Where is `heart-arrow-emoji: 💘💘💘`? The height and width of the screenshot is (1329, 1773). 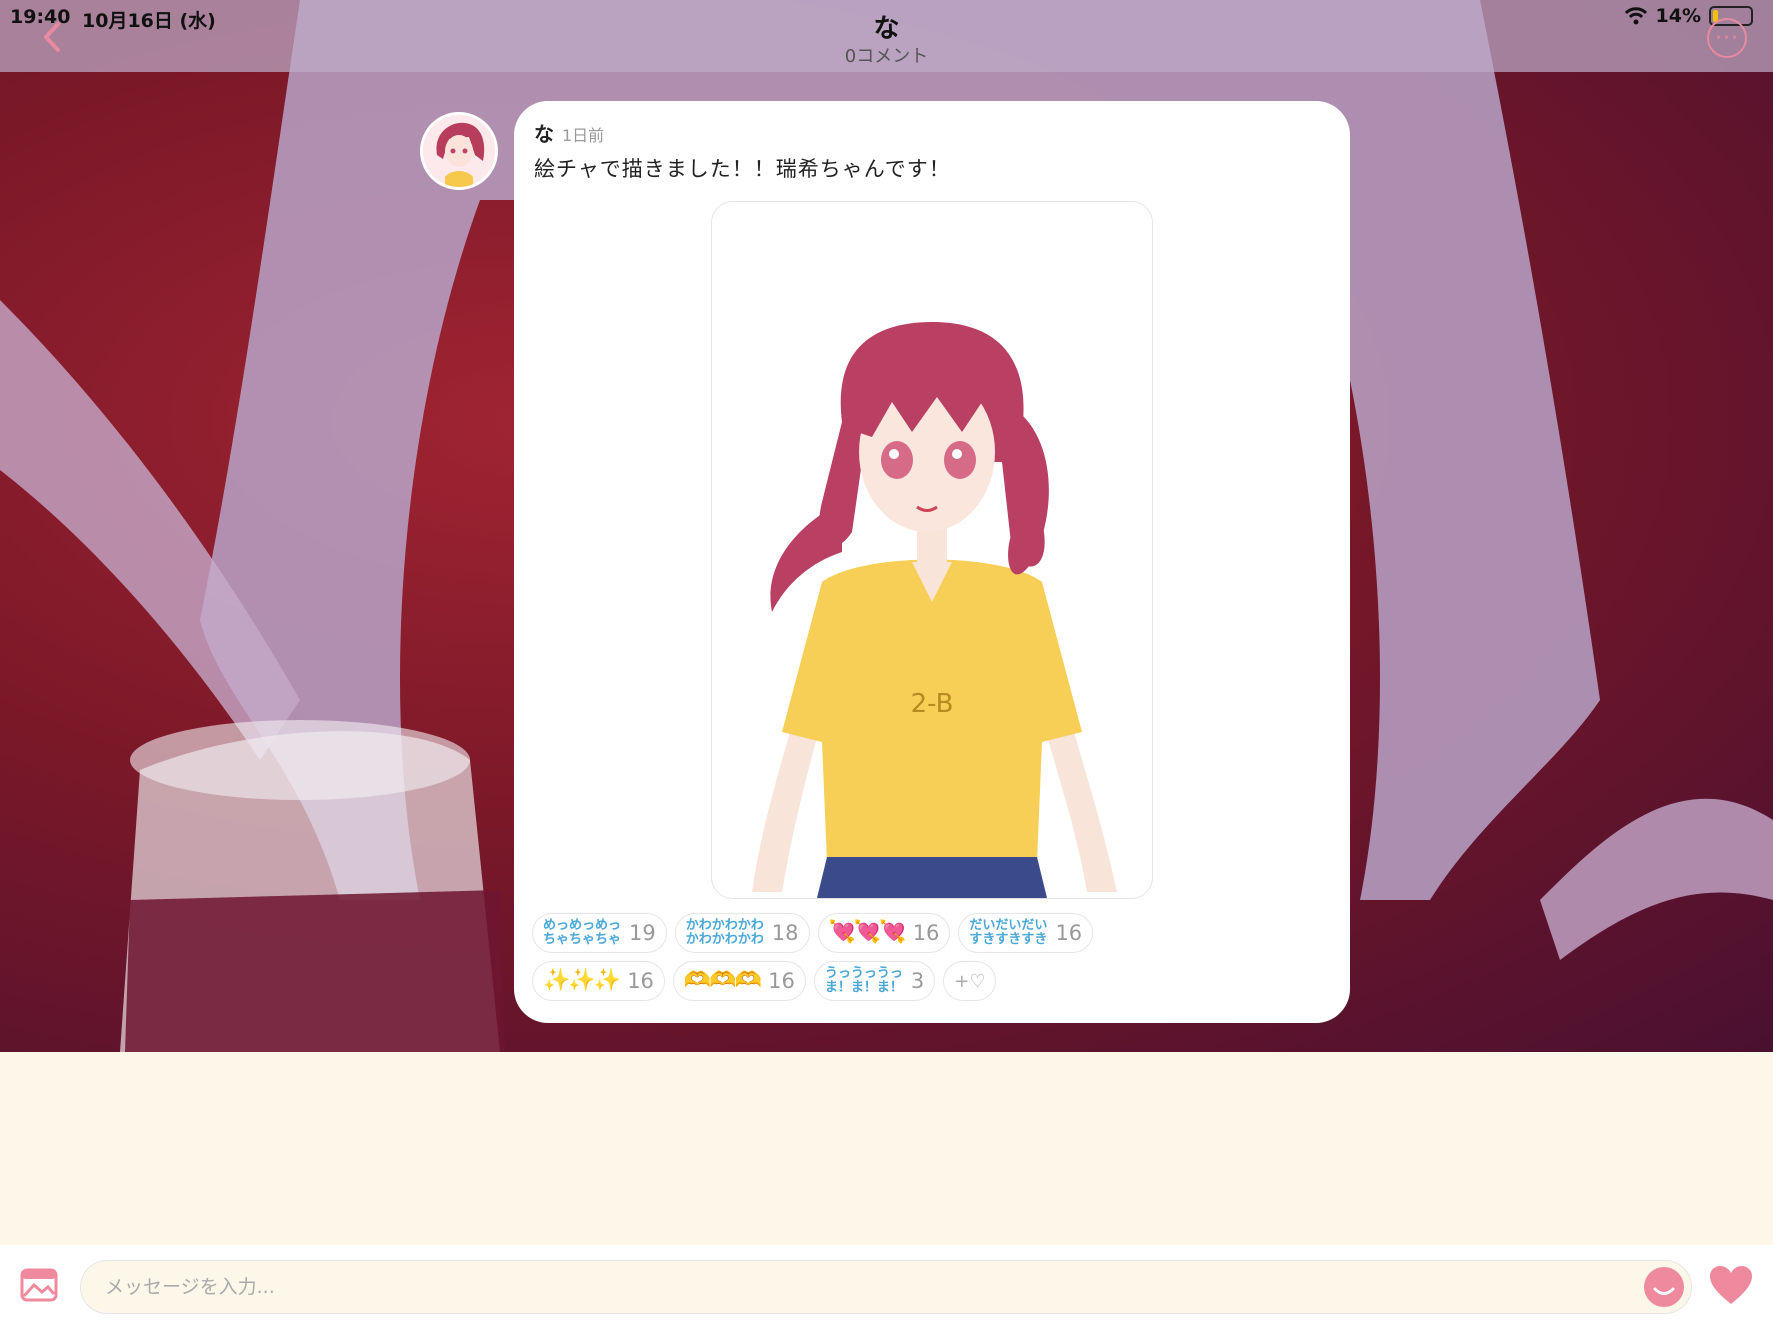 heart-arrow-emoji: 💘💘💘 is located at coordinates (867, 932).